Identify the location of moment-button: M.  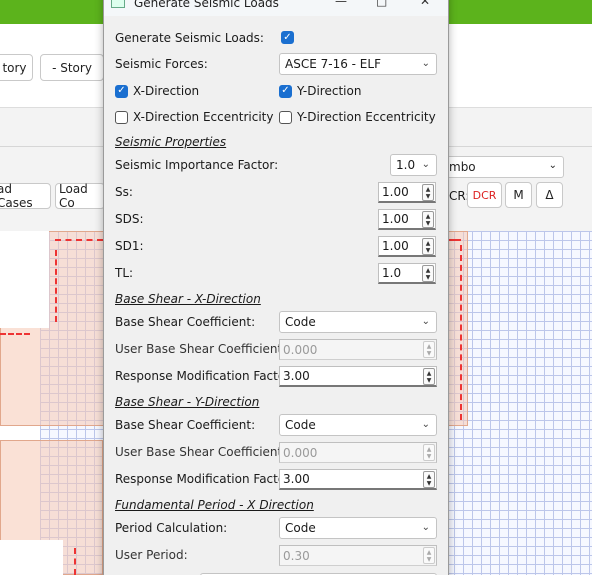
(518, 195).